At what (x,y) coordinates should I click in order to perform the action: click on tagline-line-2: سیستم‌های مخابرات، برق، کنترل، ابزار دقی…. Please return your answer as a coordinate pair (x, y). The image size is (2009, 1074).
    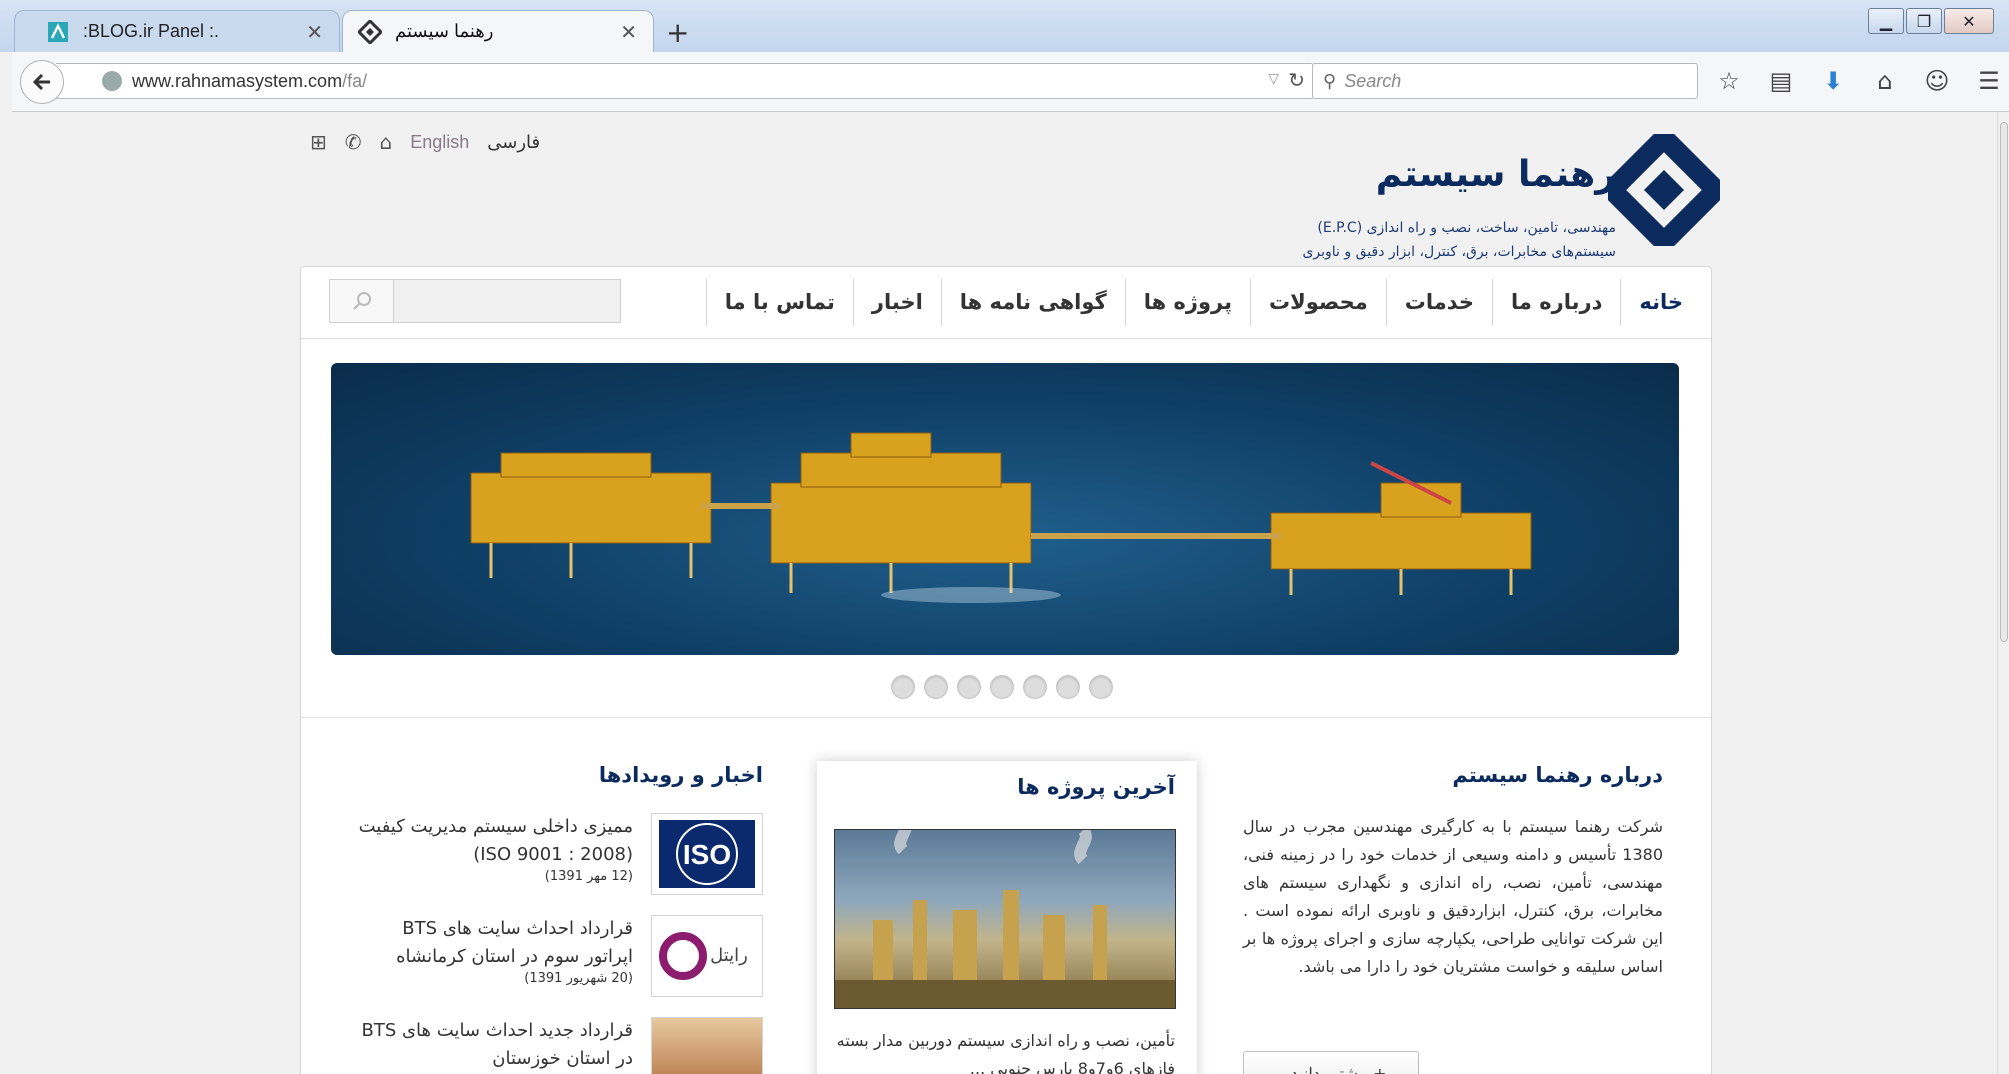
    Looking at the image, I should click on (1459, 252).